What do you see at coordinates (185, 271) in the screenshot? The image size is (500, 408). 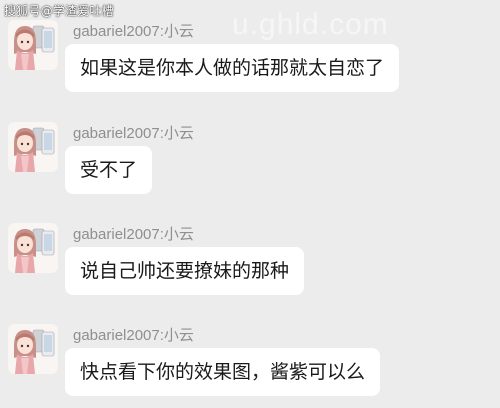 I see `message-bubble: 说自己帅还要撩妹的那种` at bounding box center [185, 271].